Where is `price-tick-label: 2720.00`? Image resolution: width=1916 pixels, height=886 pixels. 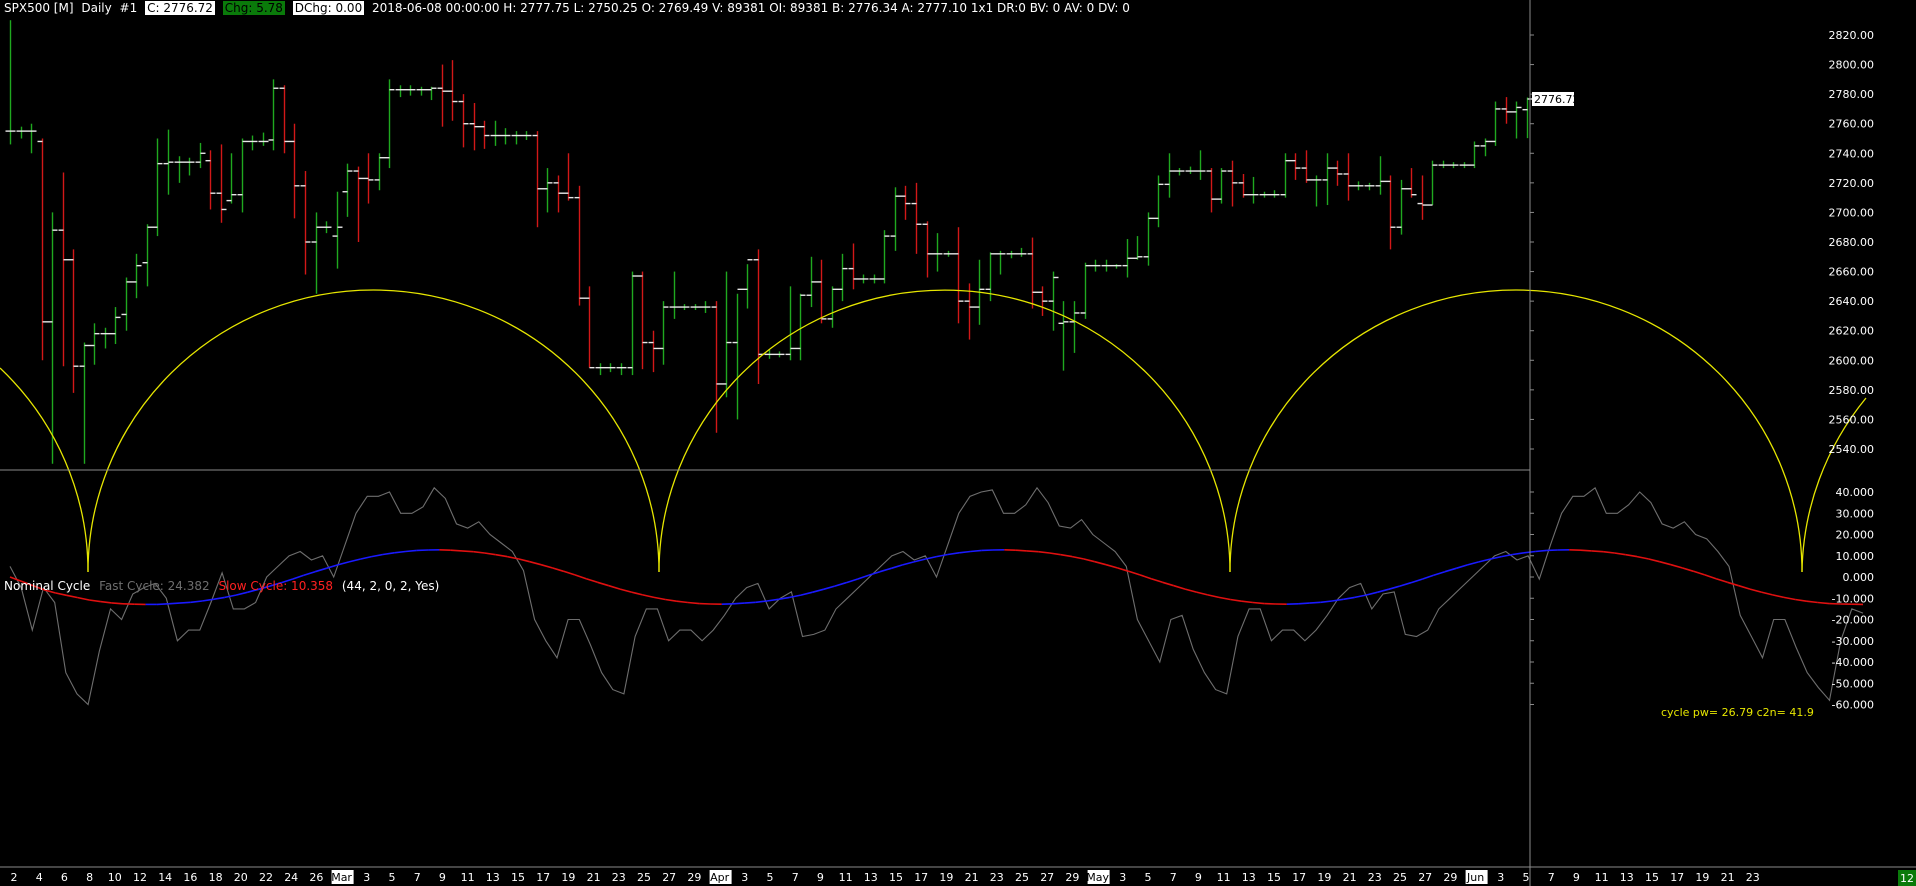 price-tick-label: 2720.00 is located at coordinates (1852, 183).